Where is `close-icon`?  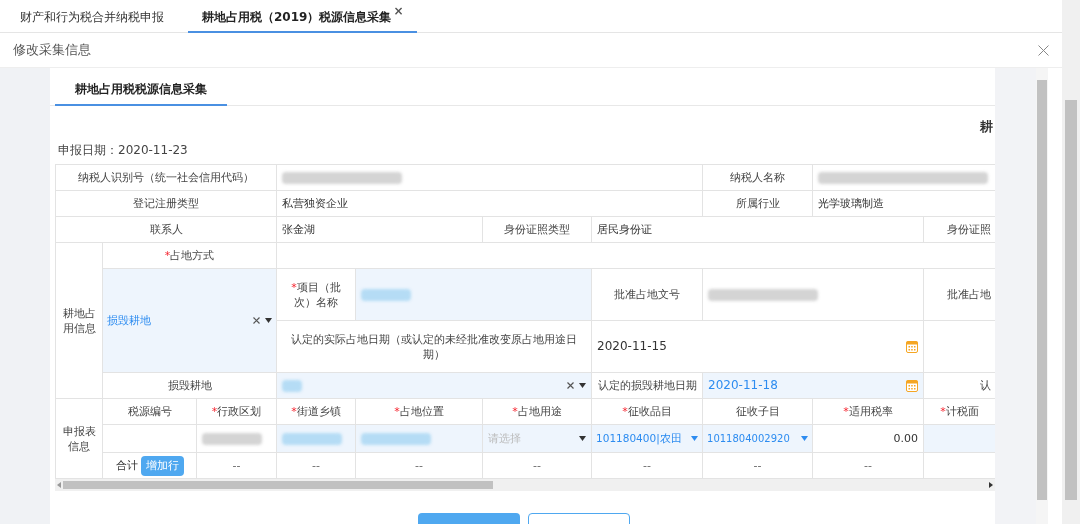 close-icon is located at coordinates (1043, 50).